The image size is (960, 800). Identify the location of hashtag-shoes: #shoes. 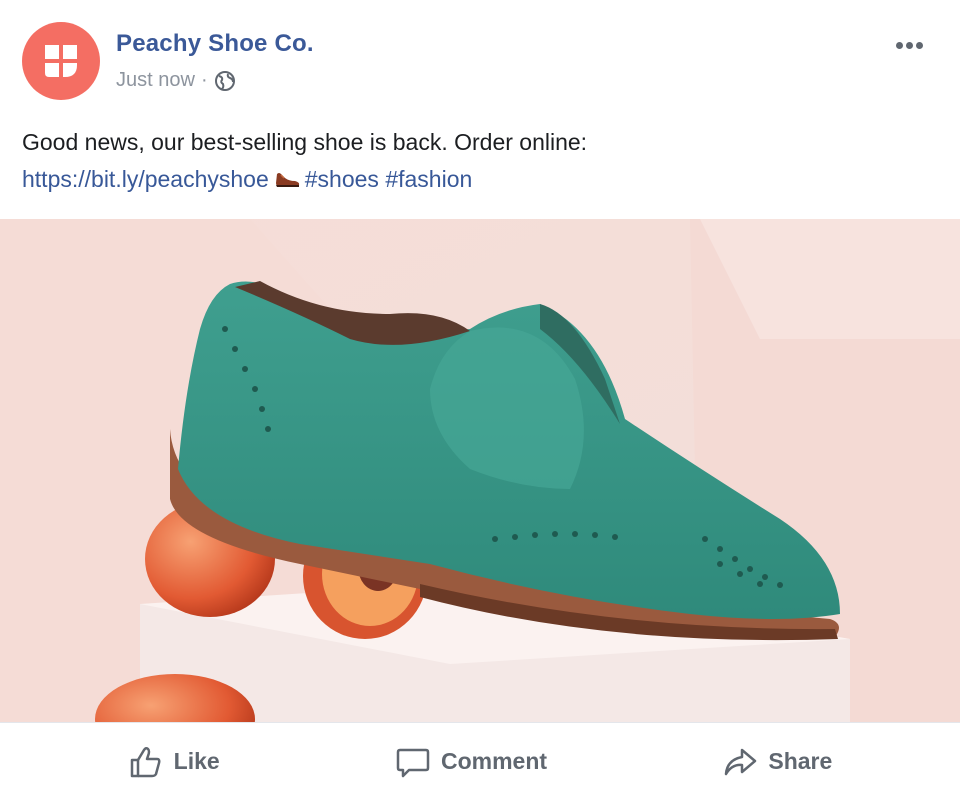
(342, 179).